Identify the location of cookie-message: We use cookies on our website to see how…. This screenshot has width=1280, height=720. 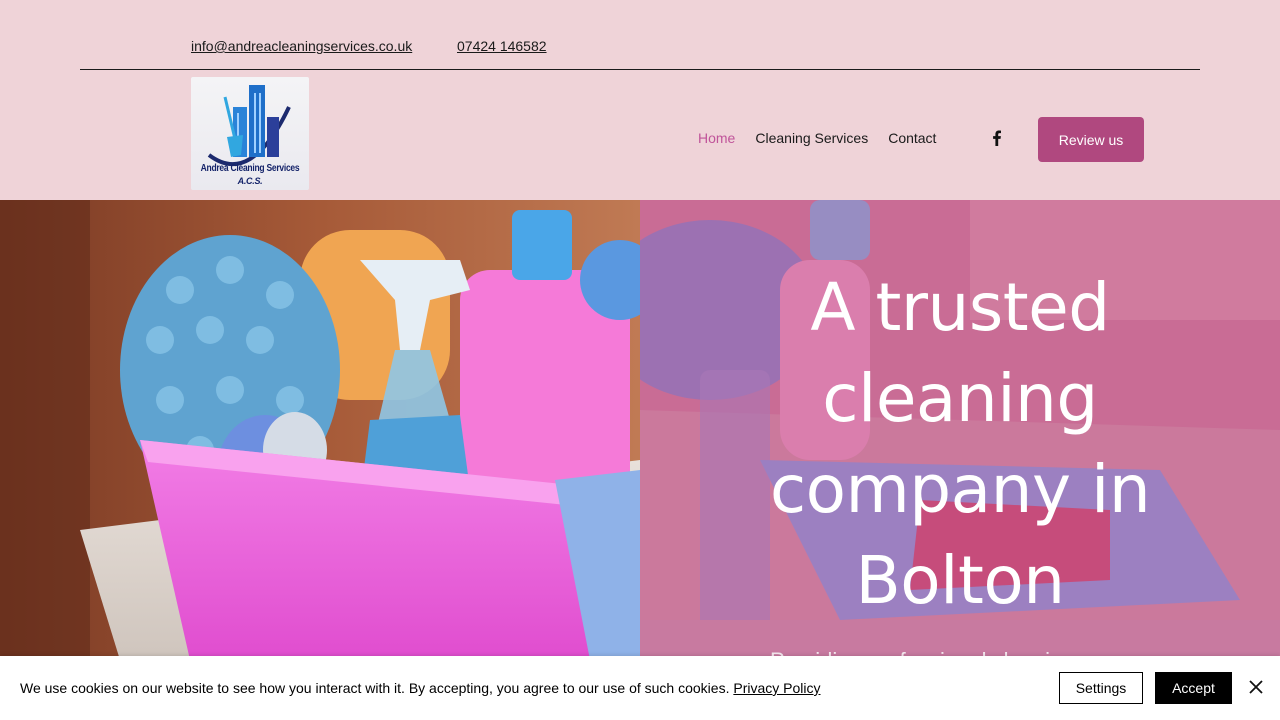
(420, 688).